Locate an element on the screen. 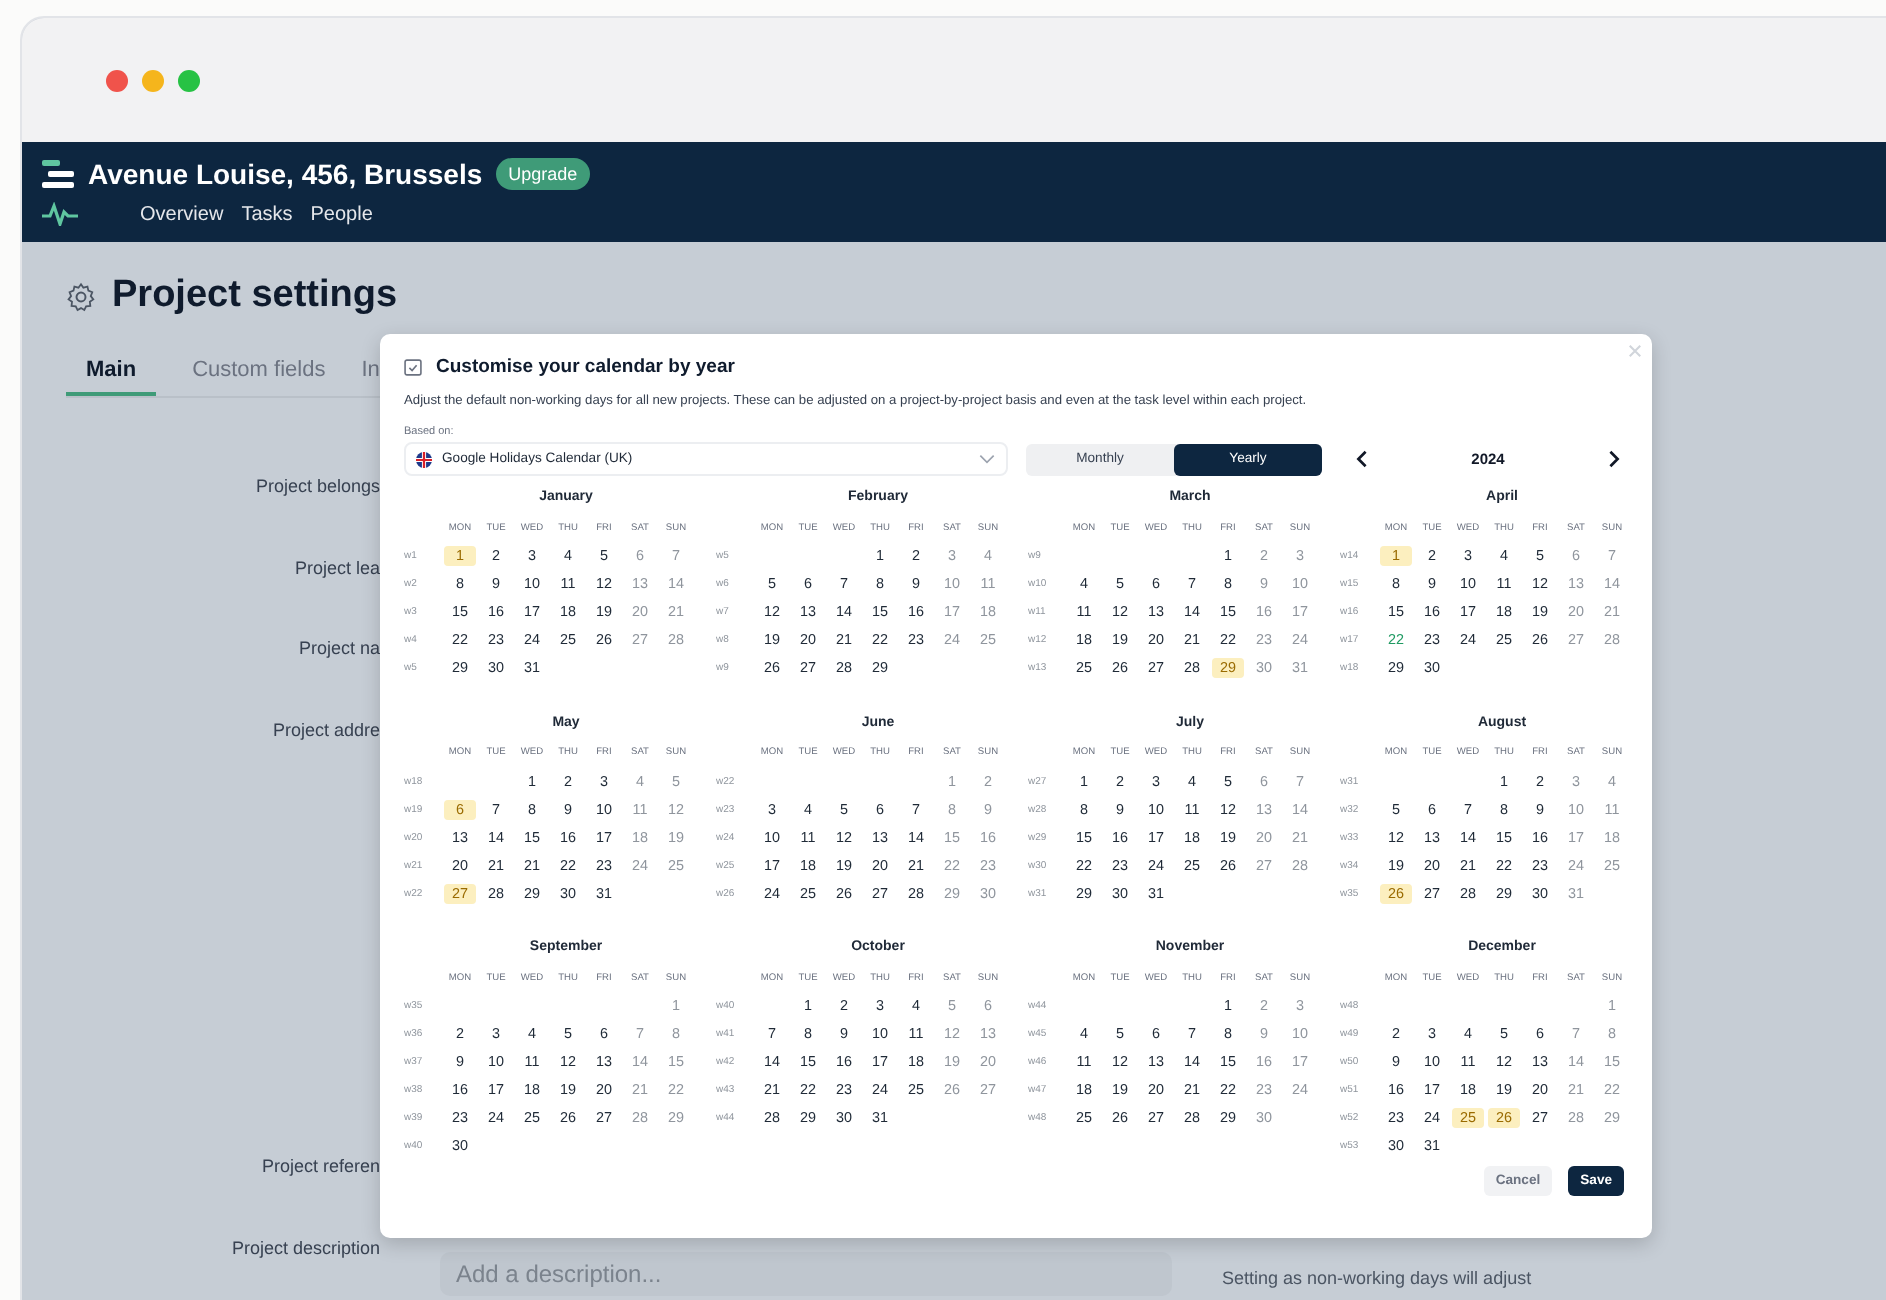 The width and height of the screenshot is (1886, 1300). chevron-down-icon is located at coordinates (987, 459).